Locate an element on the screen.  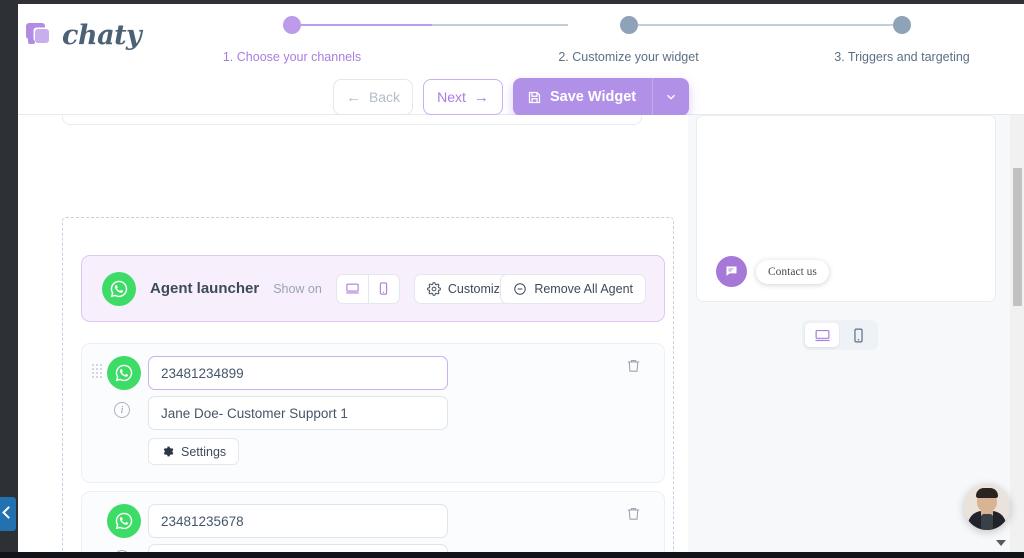
remove-all-agent-button: Remove All Agent is located at coordinates (573, 288).